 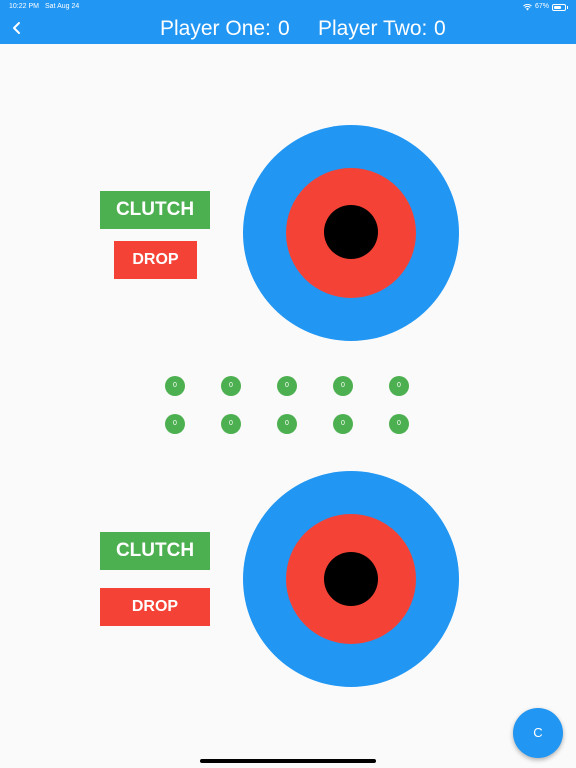 I want to click on player-one-label: Player One:, so click(x=215, y=28).